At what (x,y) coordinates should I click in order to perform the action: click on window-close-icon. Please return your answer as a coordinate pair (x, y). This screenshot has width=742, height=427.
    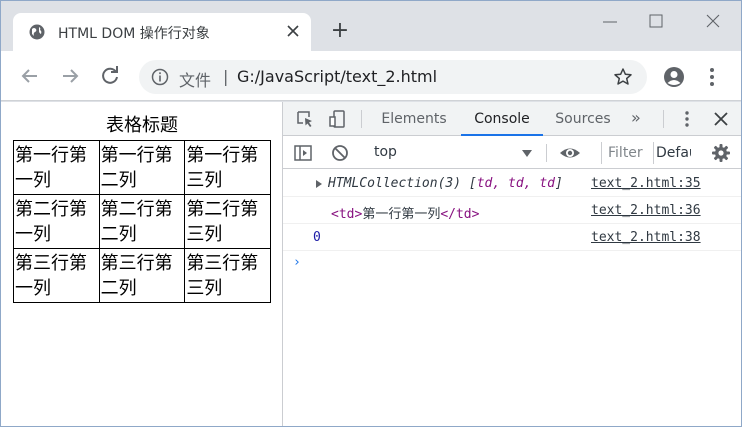
    Looking at the image, I should click on (713, 22).